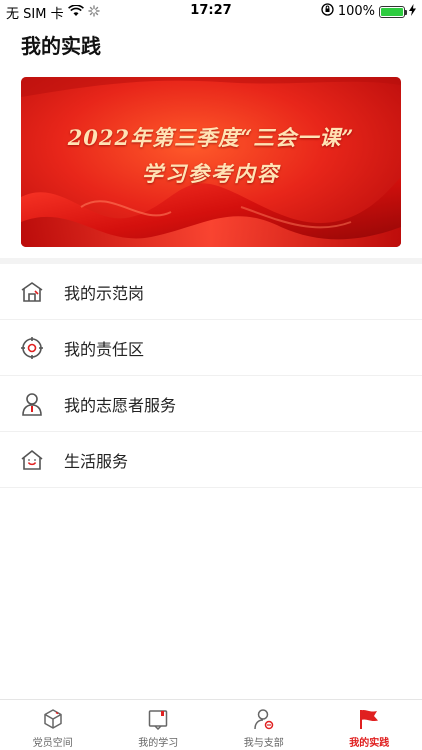  What do you see at coordinates (211, 460) in the screenshot?
I see `menu-item-life-service: 生活服务` at bounding box center [211, 460].